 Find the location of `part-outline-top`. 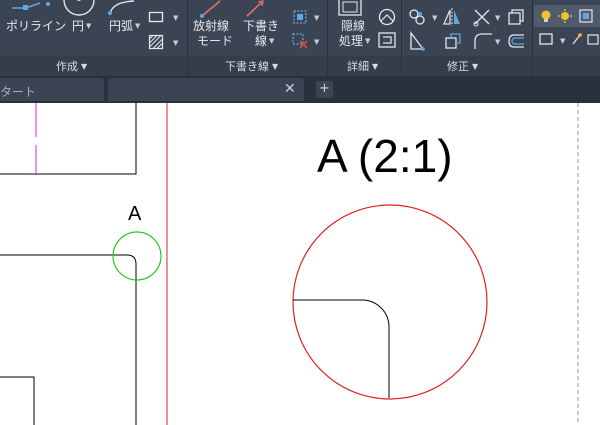

part-outline-top is located at coordinates (68, 139).